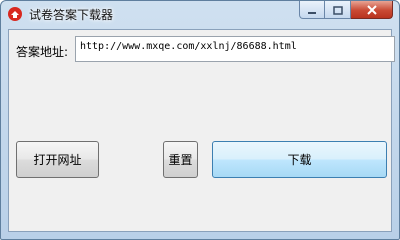 Image resolution: width=400 pixels, height=240 pixels. What do you see at coordinates (15, 14) in the screenshot?
I see `app-icon` at bounding box center [15, 14].